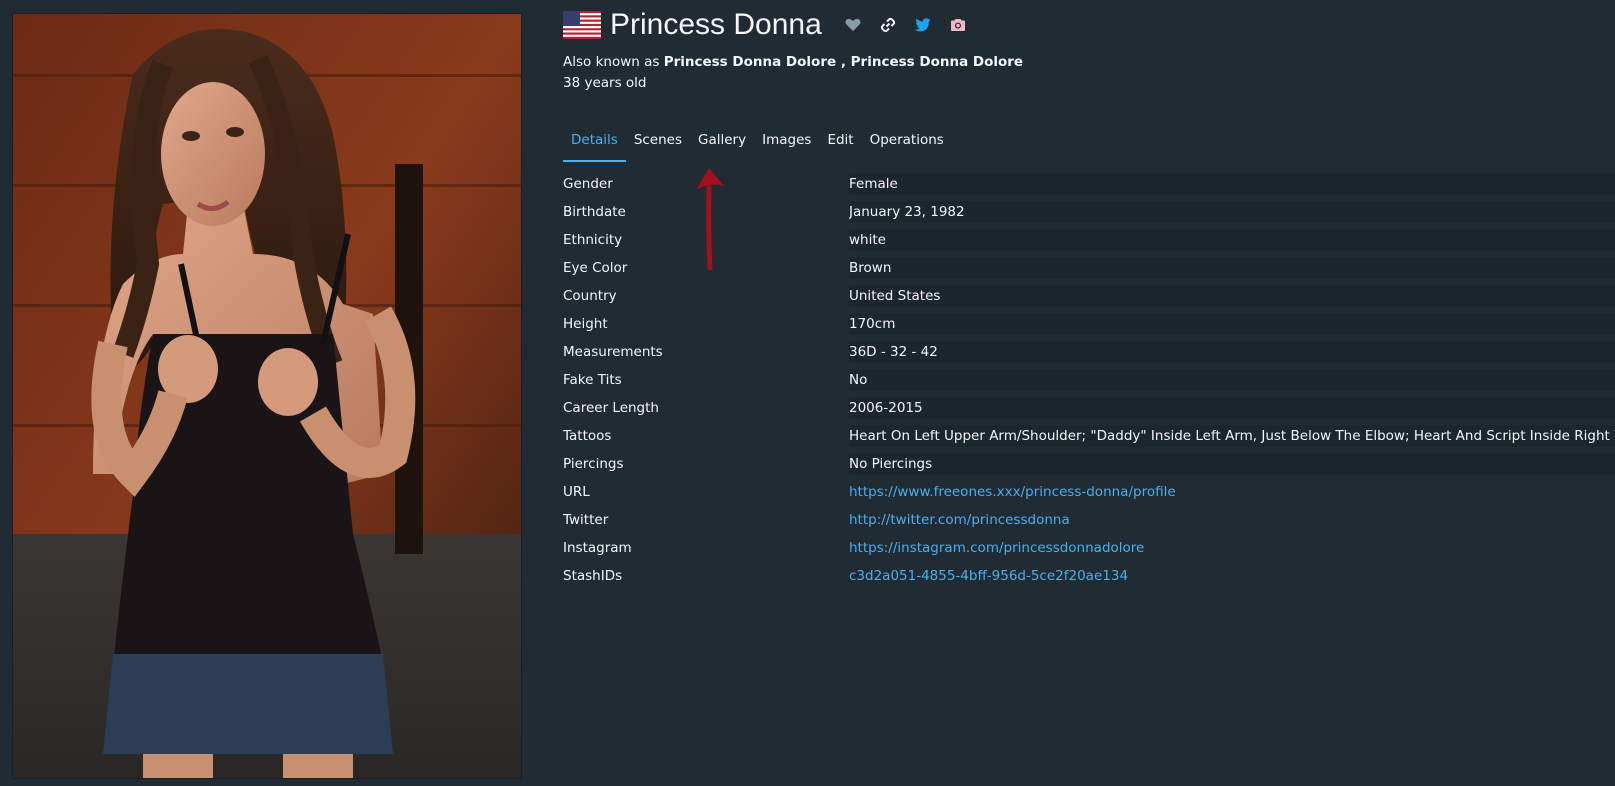 Image resolution: width=1615 pixels, height=786 pixels. What do you see at coordinates (593, 240) in the screenshot?
I see `detail-label: Ethnicity` at bounding box center [593, 240].